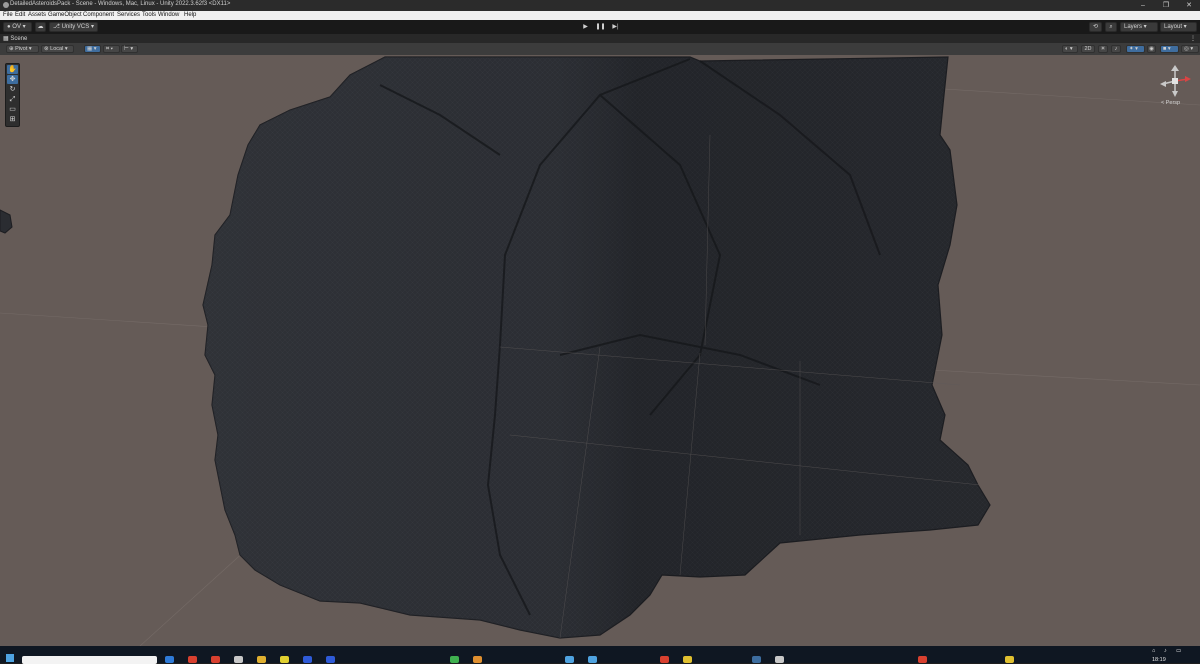 Image resolution: width=1200 pixels, height=664 pixels. What do you see at coordinates (1133, 27) in the screenshot?
I see `layers-label: Layers` at bounding box center [1133, 27].